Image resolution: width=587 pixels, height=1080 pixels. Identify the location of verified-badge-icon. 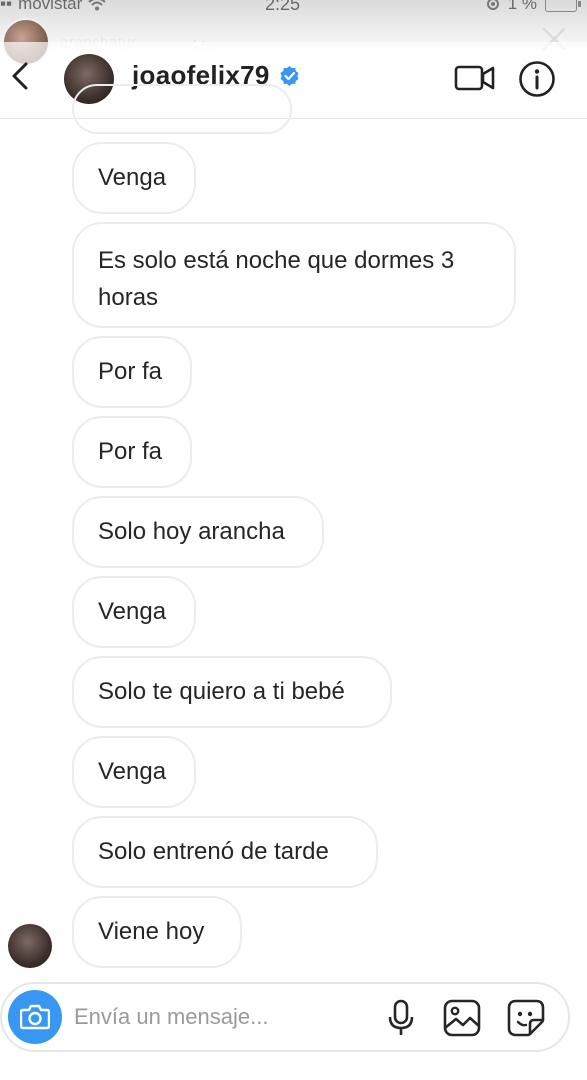
(289, 76).